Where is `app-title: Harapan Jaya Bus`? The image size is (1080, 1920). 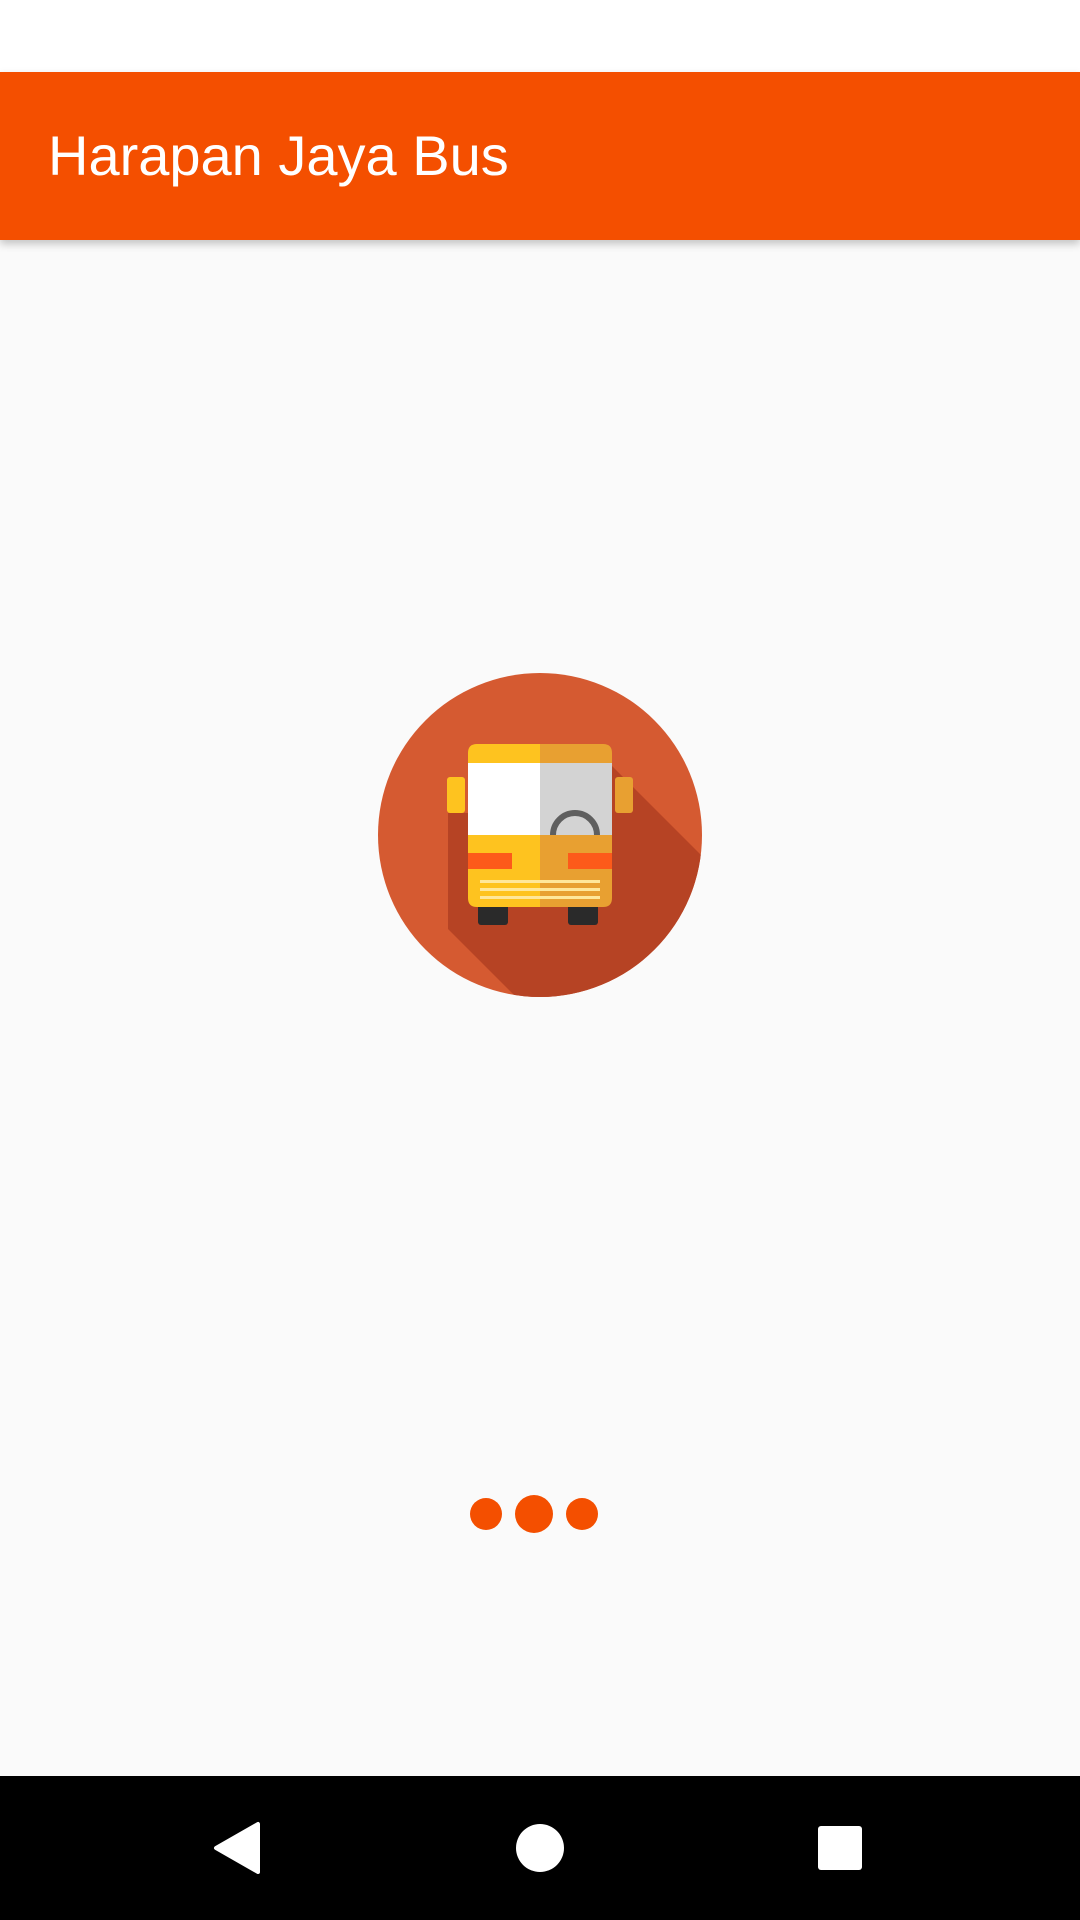
app-title: Harapan Jaya Bus is located at coordinates (278, 155).